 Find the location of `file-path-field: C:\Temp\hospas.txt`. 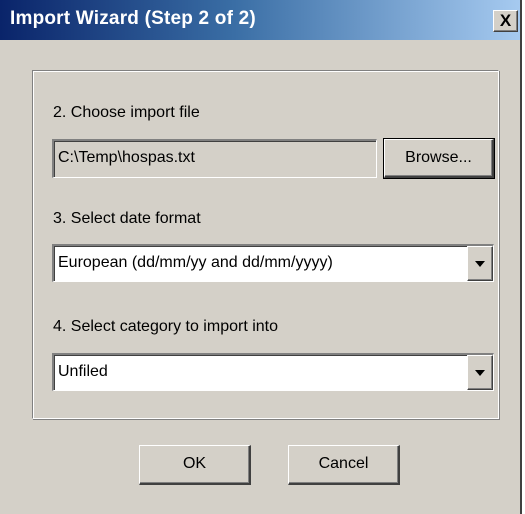

file-path-field: C:\Temp\hospas.txt is located at coordinates (214, 158).